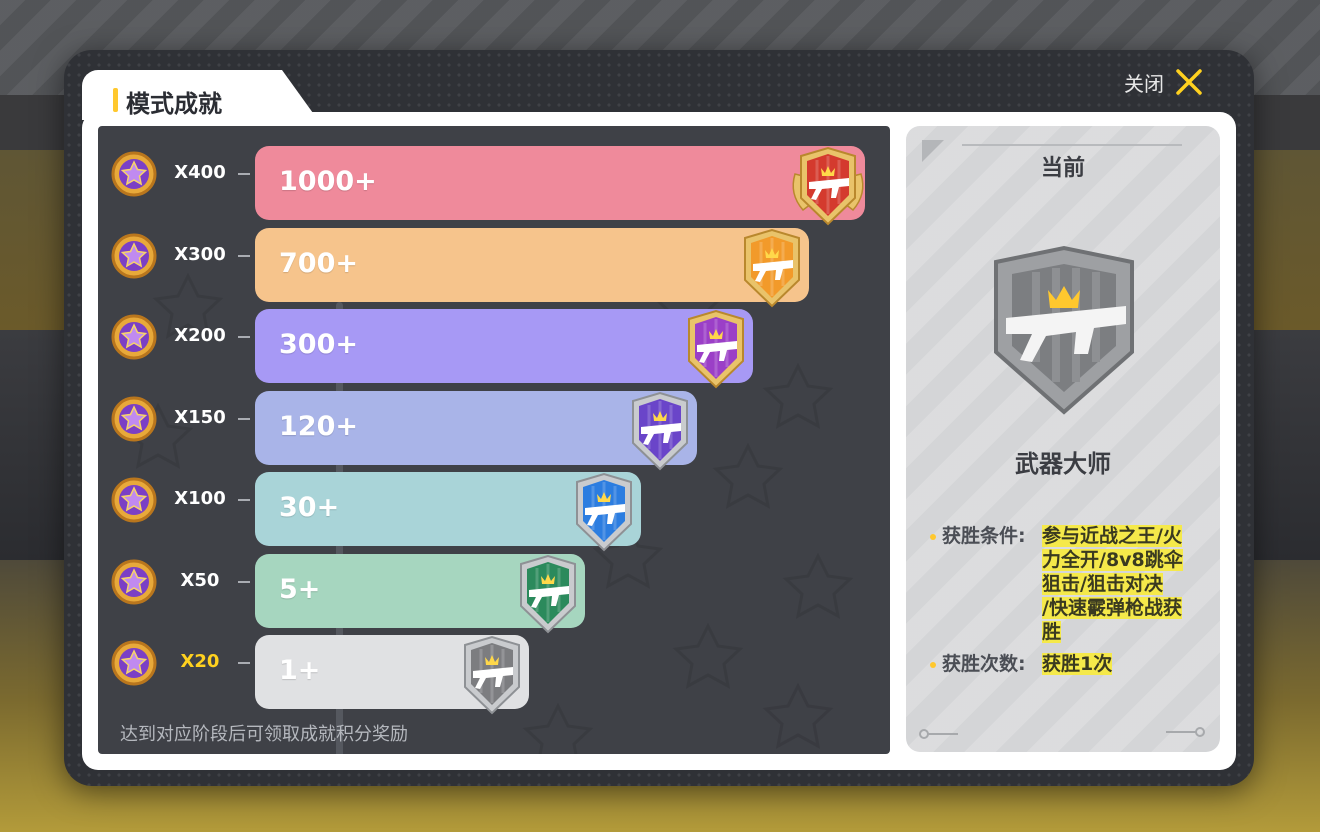  I want to click on count-value: 获胜1次, so click(1077, 664).